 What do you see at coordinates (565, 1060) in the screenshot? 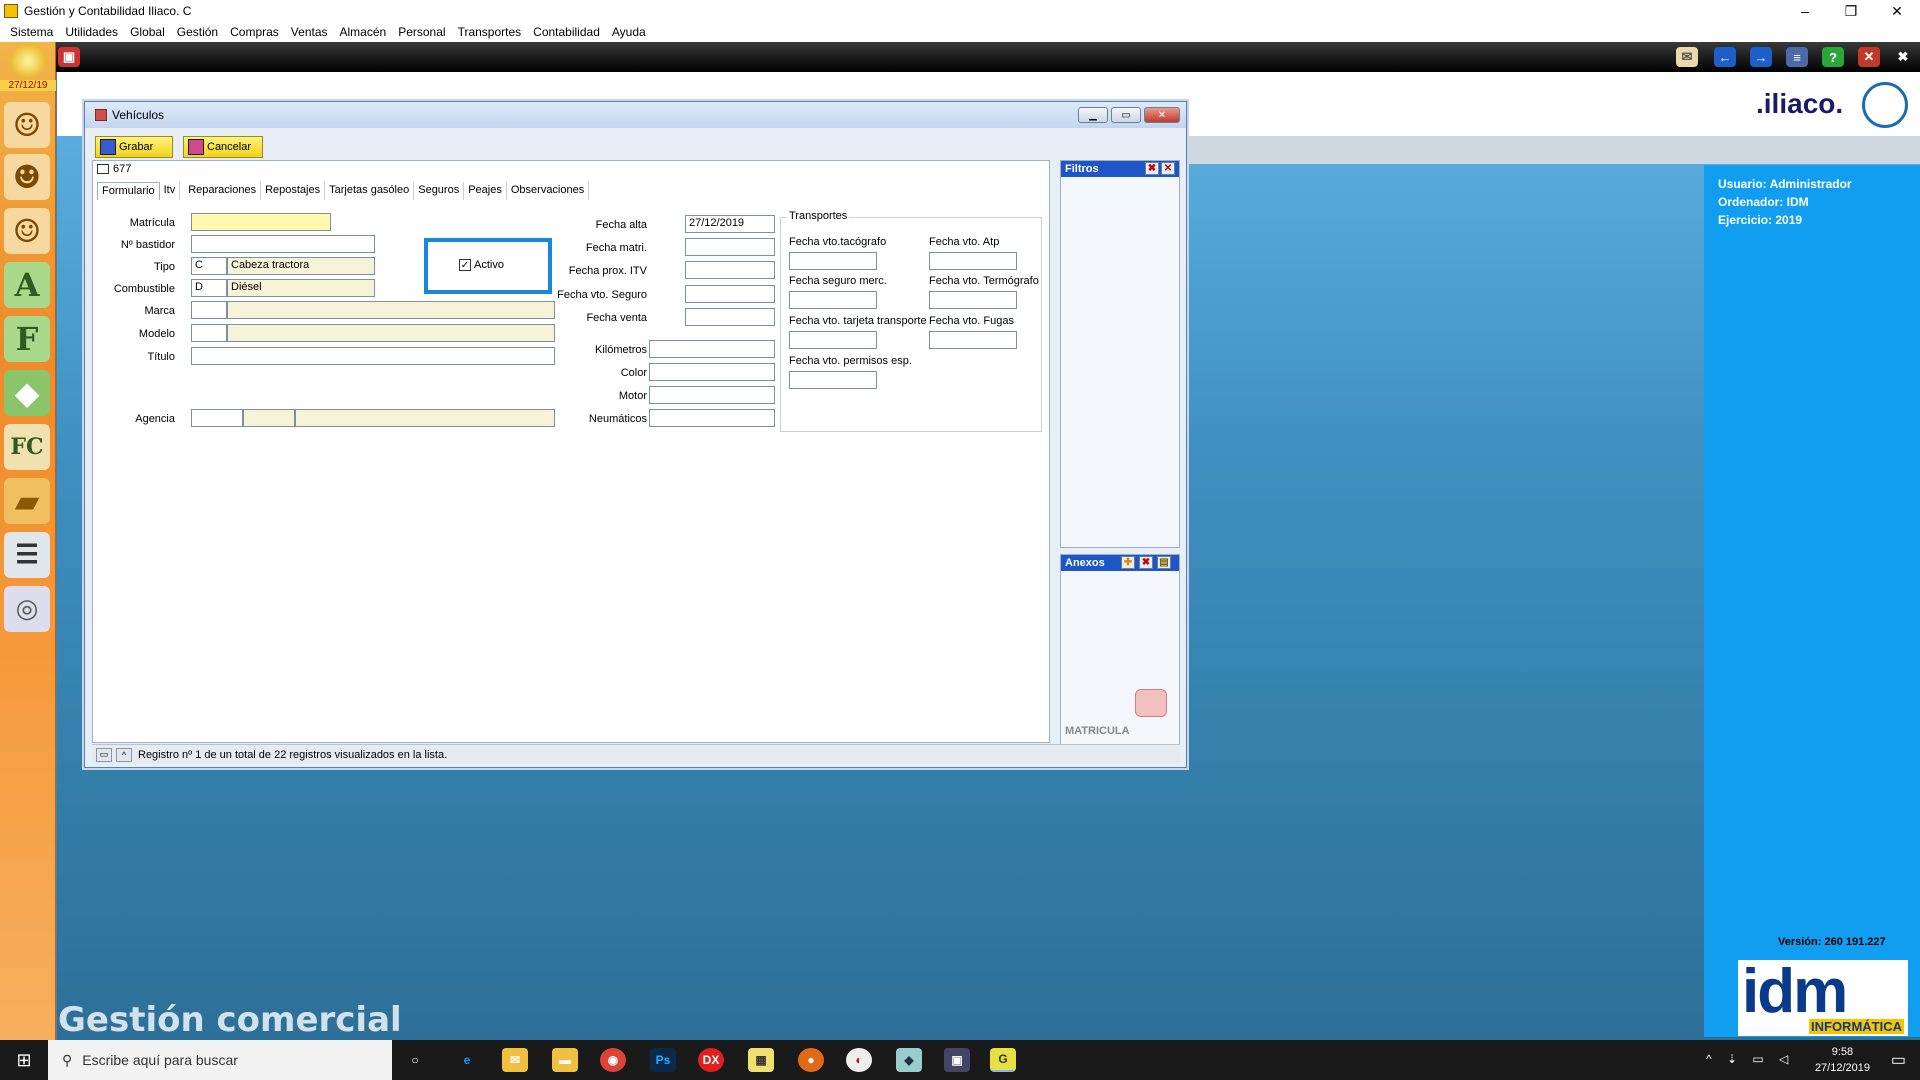
I see `file-explorer-icon: ▬` at bounding box center [565, 1060].